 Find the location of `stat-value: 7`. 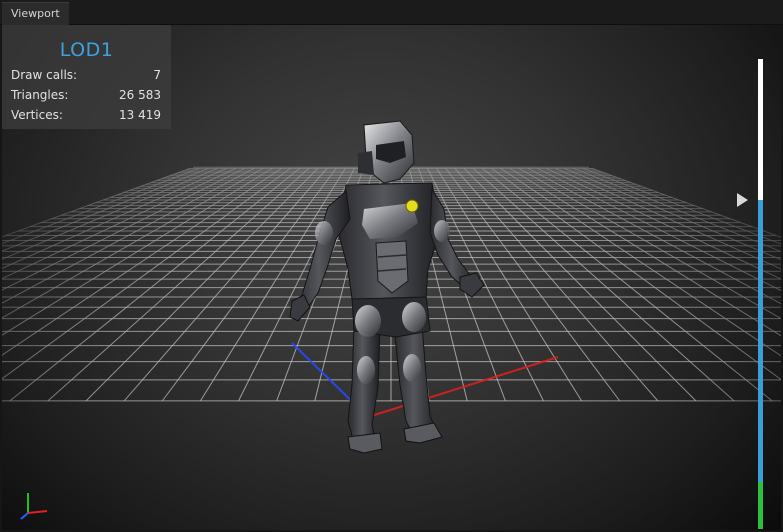

stat-value: 7 is located at coordinates (157, 75).